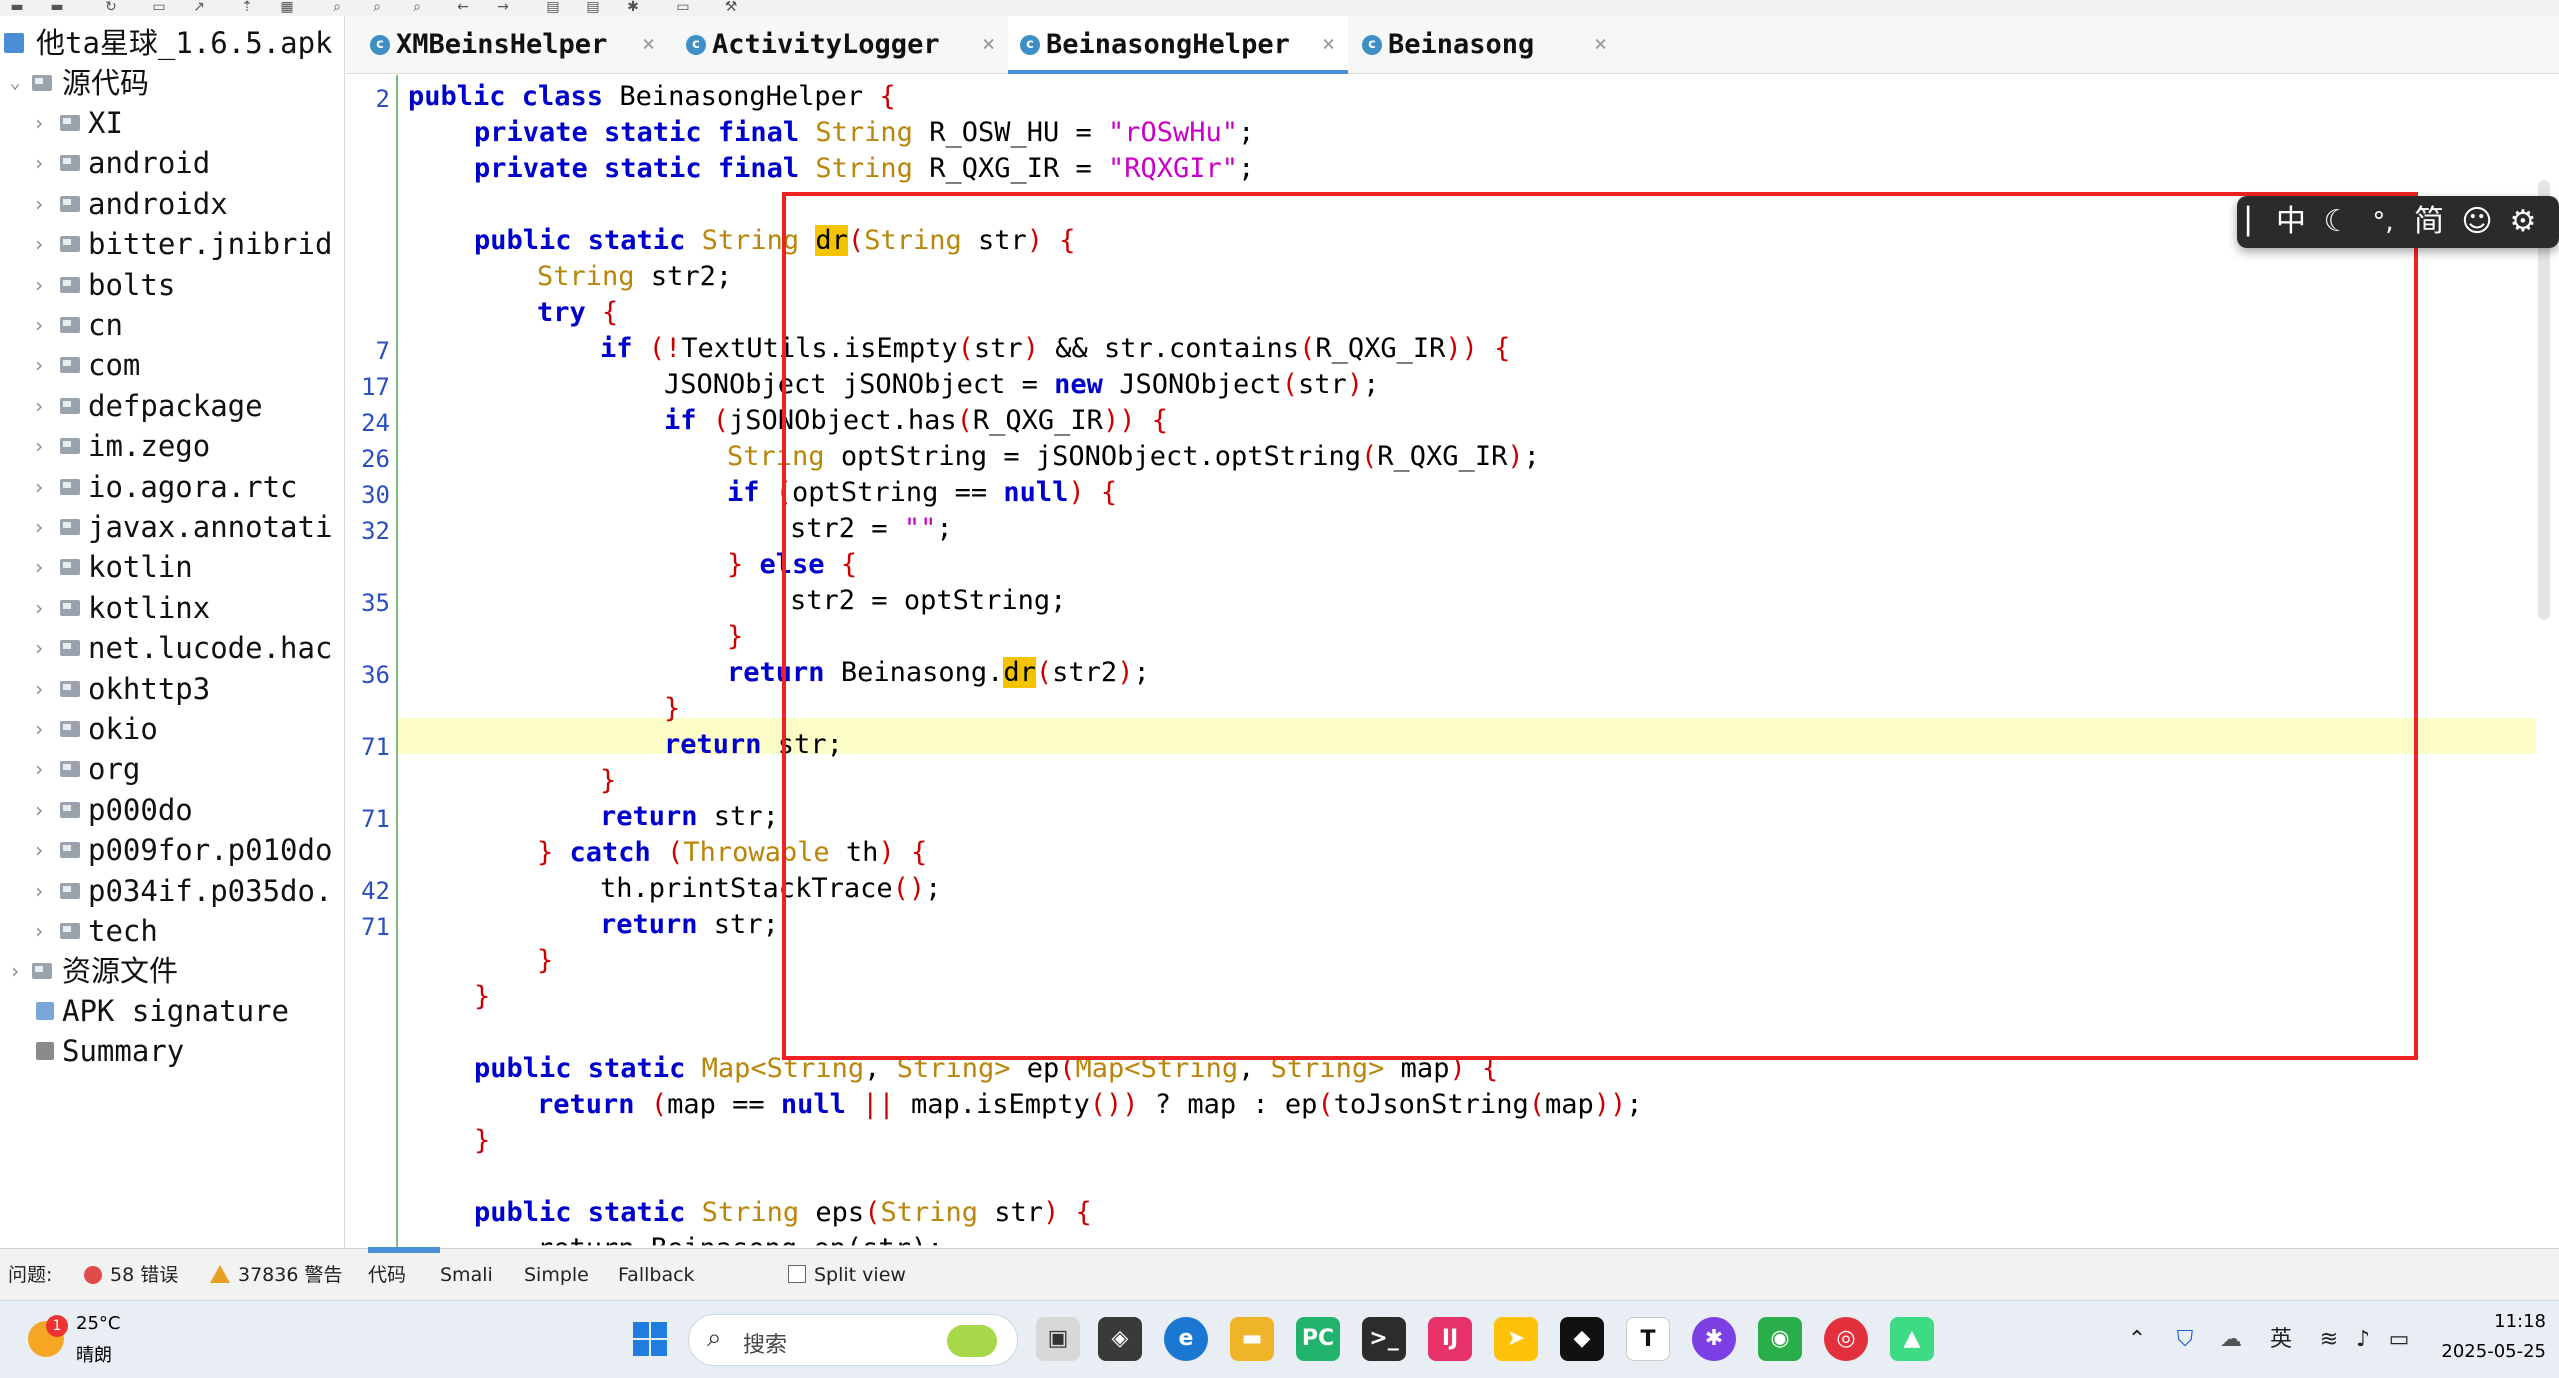 The height and width of the screenshot is (1378, 2559). What do you see at coordinates (172, 244) in the screenshot?
I see `tree-package-item: › bitter.jnibrid` at bounding box center [172, 244].